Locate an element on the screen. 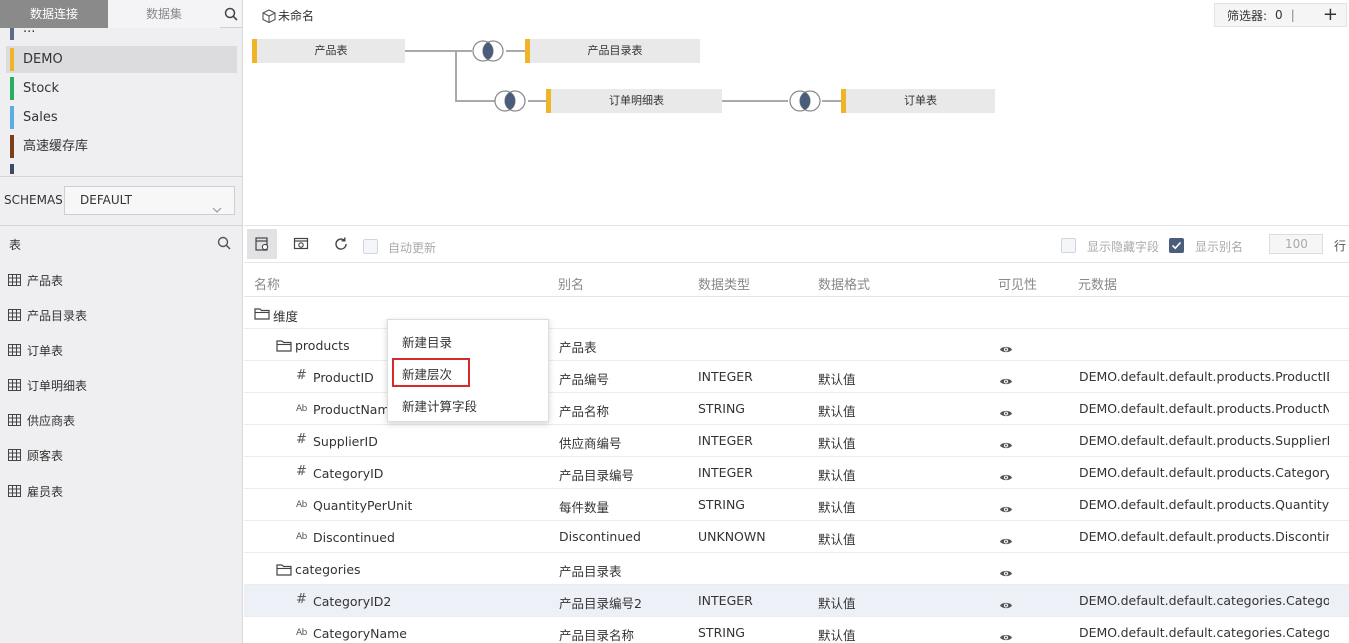 The width and height of the screenshot is (1349, 643). filter-box: 筛选器: 0 | + is located at coordinates (1280, 15).